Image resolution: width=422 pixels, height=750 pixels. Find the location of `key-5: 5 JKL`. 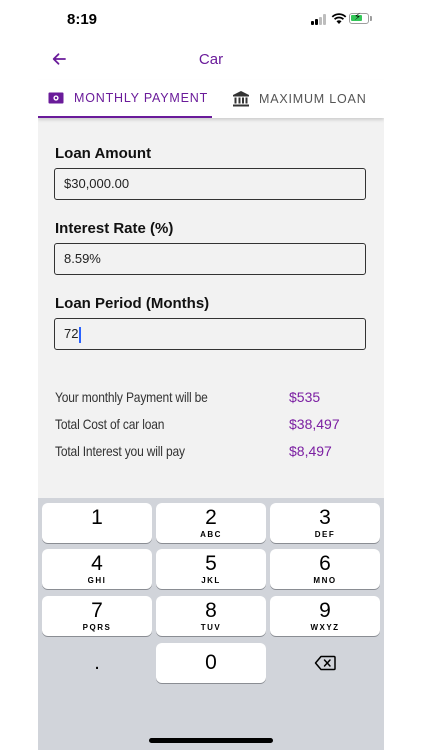

key-5: 5 JKL is located at coordinates (211, 569).